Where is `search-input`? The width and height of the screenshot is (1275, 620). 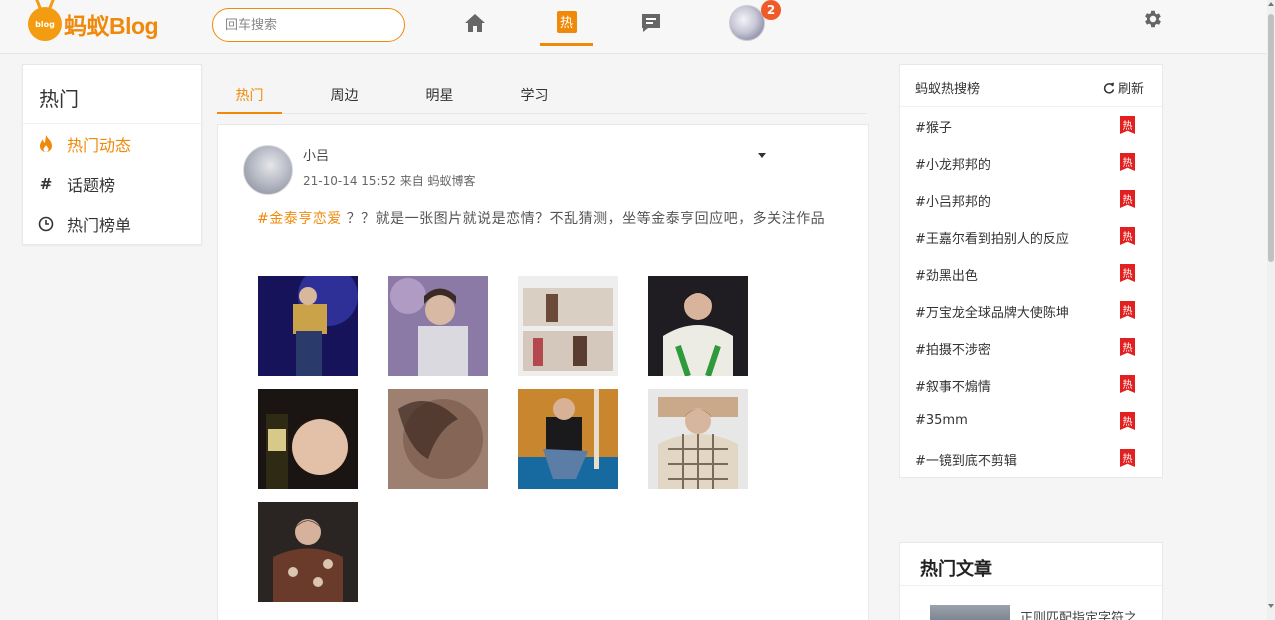
search-input is located at coordinates (308, 25).